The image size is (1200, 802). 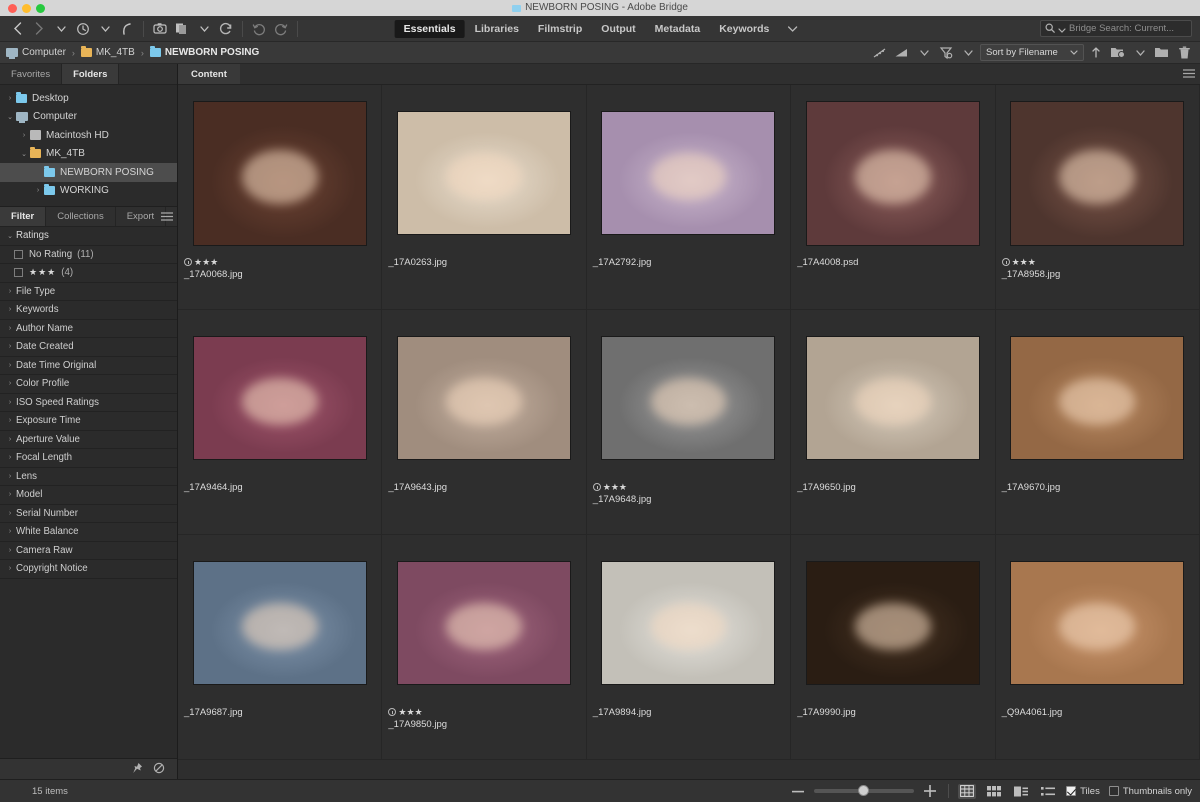 What do you see at coordinates (88, 421) in the screenshot?
I see `filter-group-exposure-time: › Exposure Time` at bounding box center [88, 421].